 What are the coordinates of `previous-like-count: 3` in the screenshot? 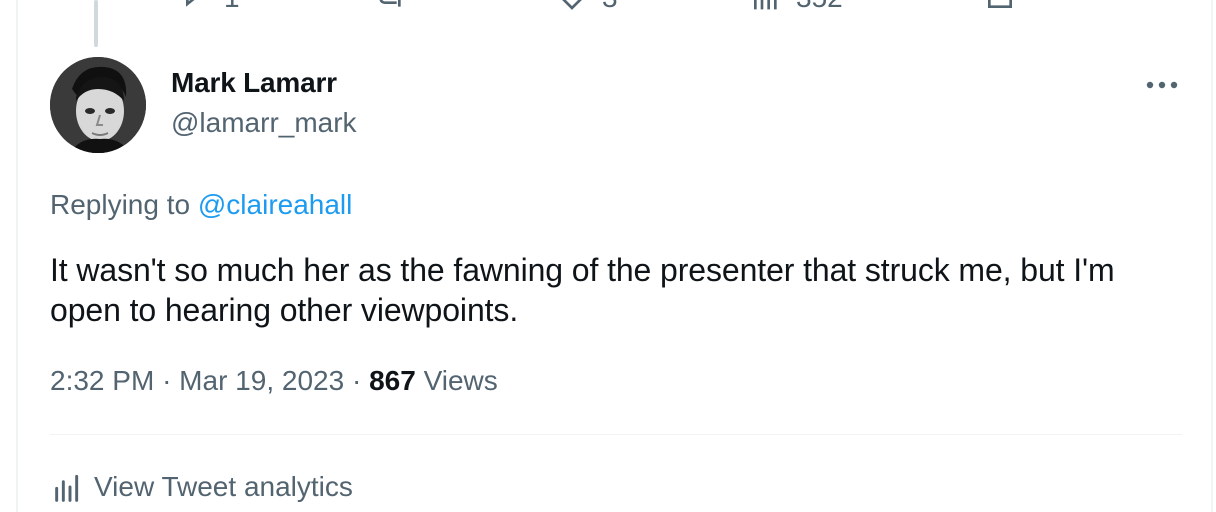 It's located at (610, 6).